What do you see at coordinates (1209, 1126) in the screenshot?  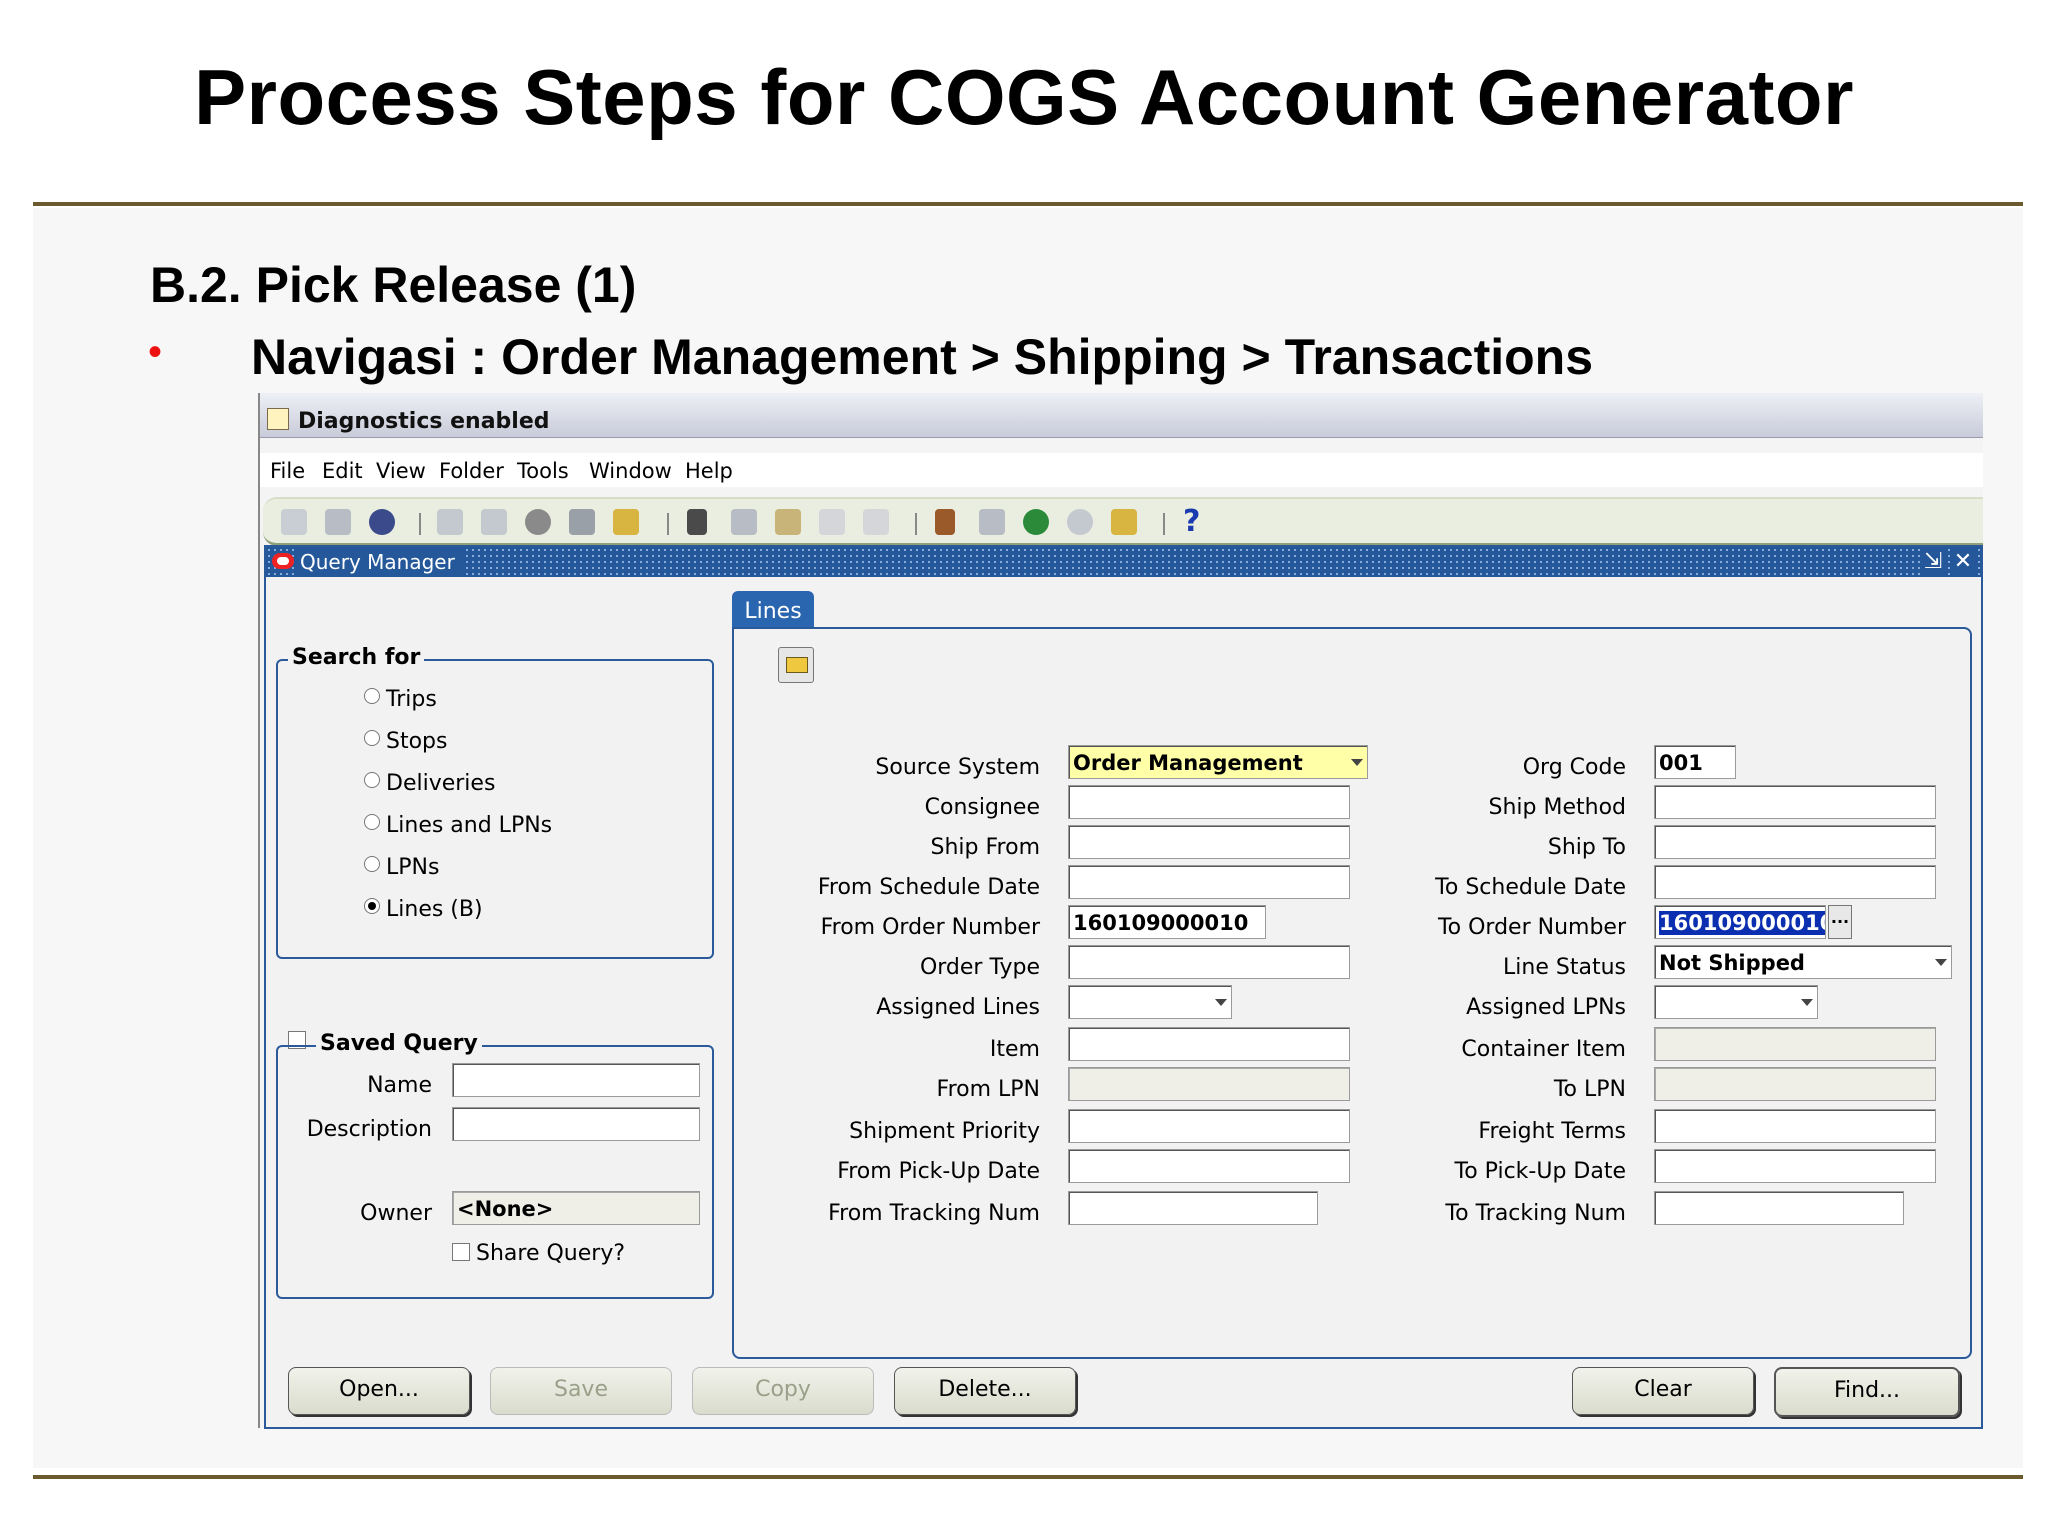 I see `shipment-priority-field` at bounding box center [1209, 1126].